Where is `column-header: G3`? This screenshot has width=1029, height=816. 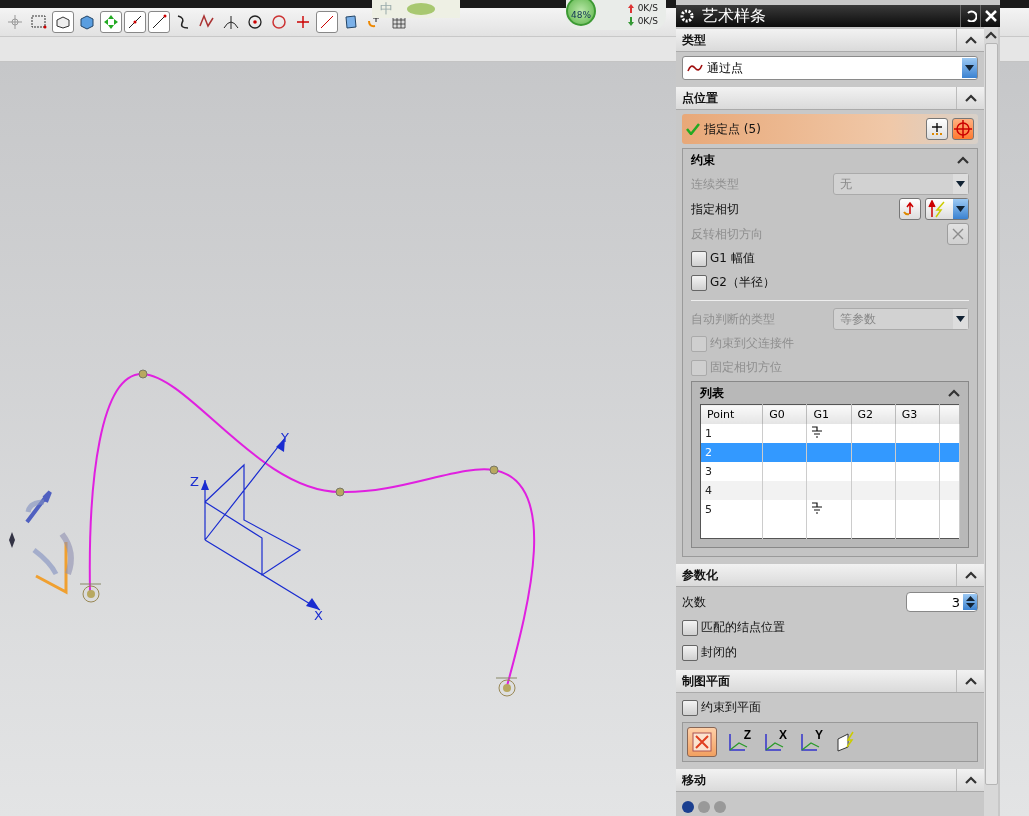
column-header: G3 is located at coordinates (917, 414).